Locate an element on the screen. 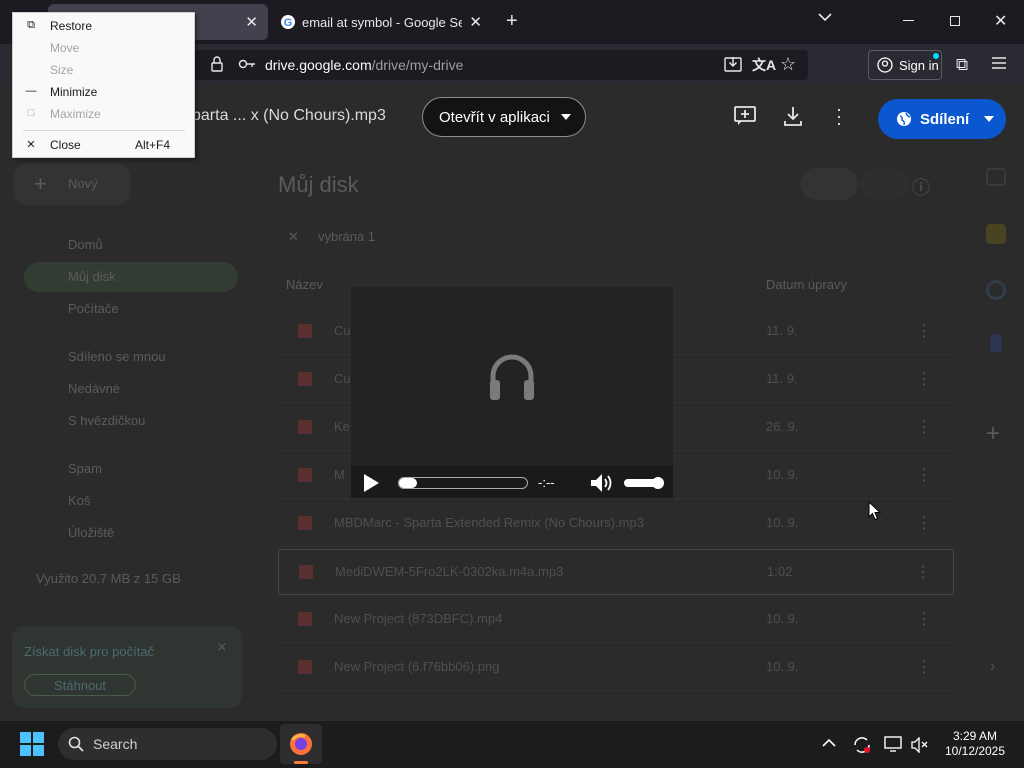 This screenshot has width=1024, height=768. nav-my-drive: Můj disk is located at coordinates (92, 276).